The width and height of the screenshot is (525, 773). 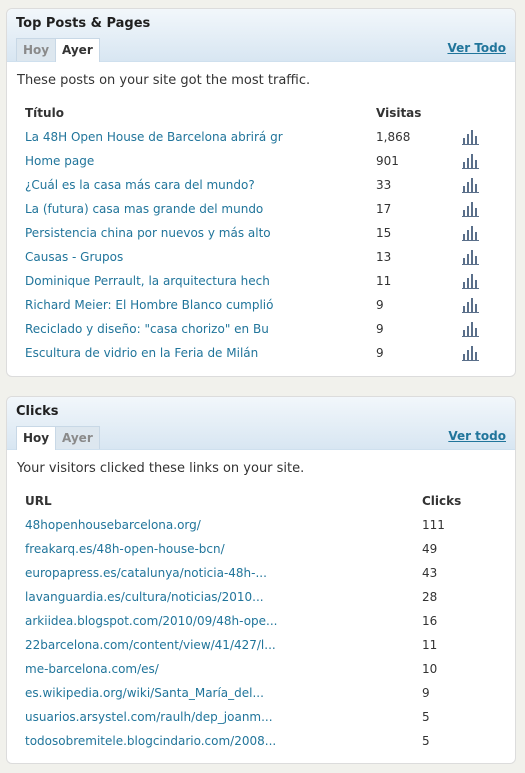 What do you see at coordinates (223, 525) in the screenshot?
I see `click-url-link: 48hopenhousebarcelona.org/` at bounding box center [223, 525].